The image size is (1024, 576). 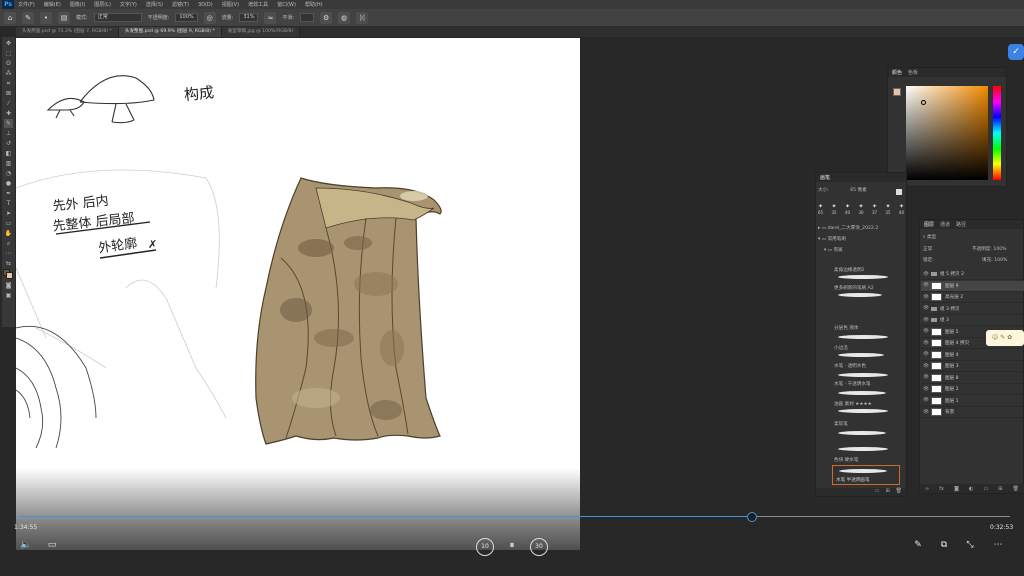 I want to click on brush-group: ▾ ▭ 常用笔刷, so click(x=861, y=239).